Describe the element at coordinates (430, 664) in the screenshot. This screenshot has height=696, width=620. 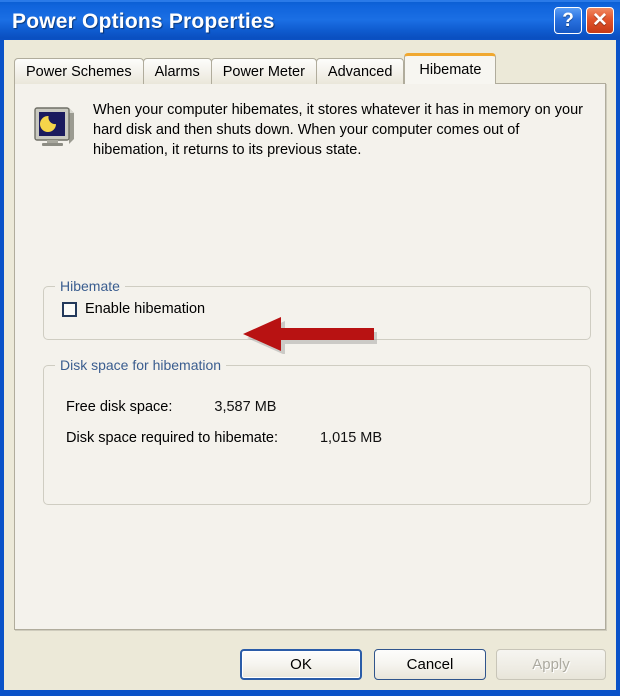
I see `cancel-button: Cancel` at that location.